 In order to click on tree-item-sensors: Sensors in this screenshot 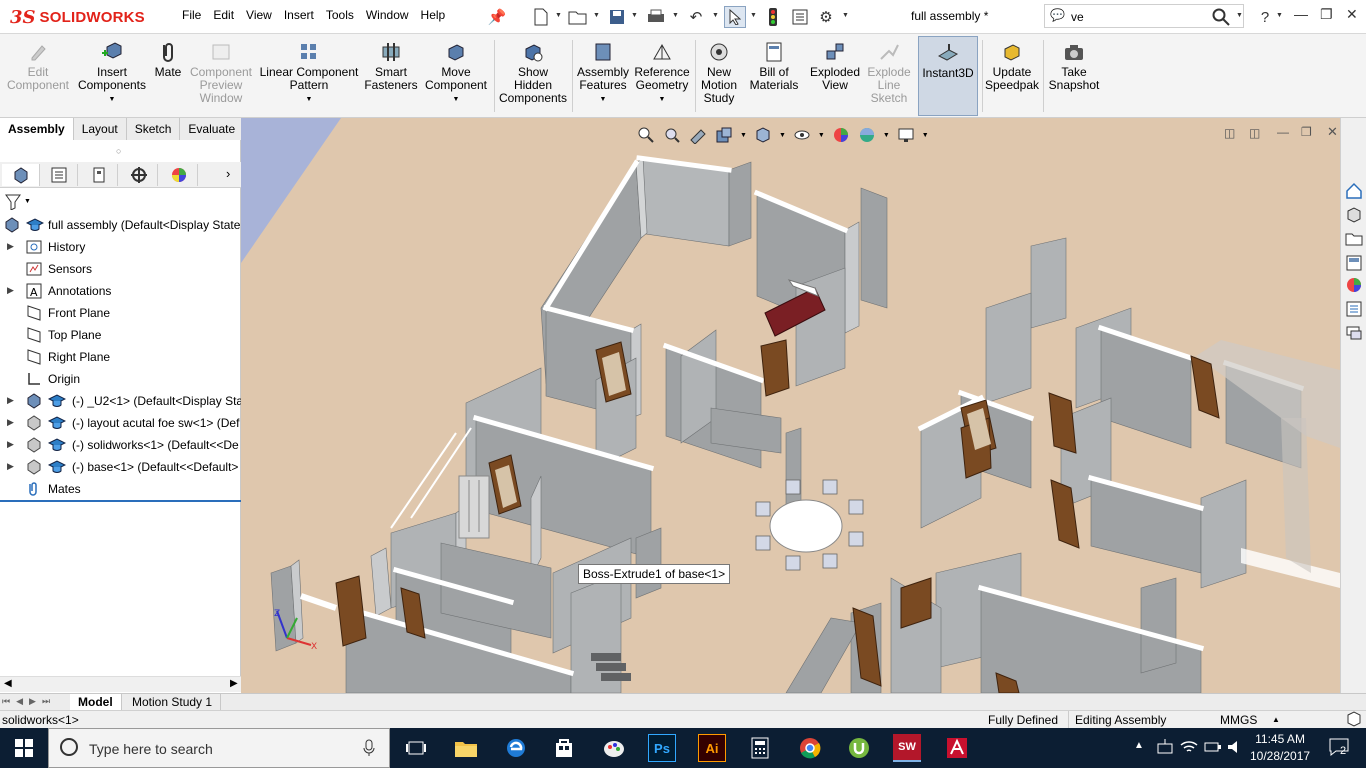, I will do `click(120, 269)`.